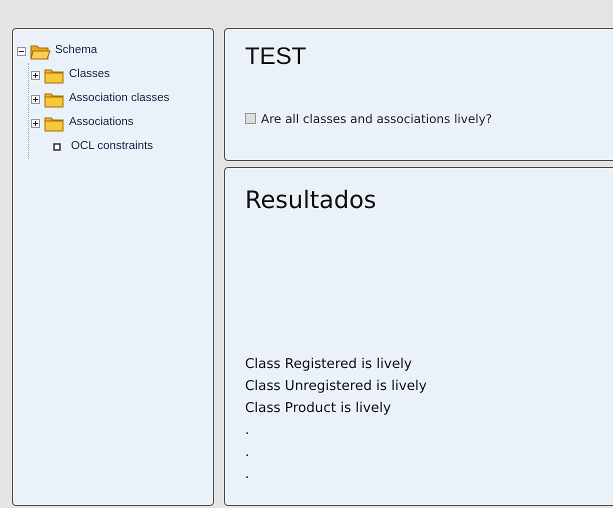 This screenshot has height=508, width=613. I want to click on result-line: Class Unregistered is lively, so click(336, 386).